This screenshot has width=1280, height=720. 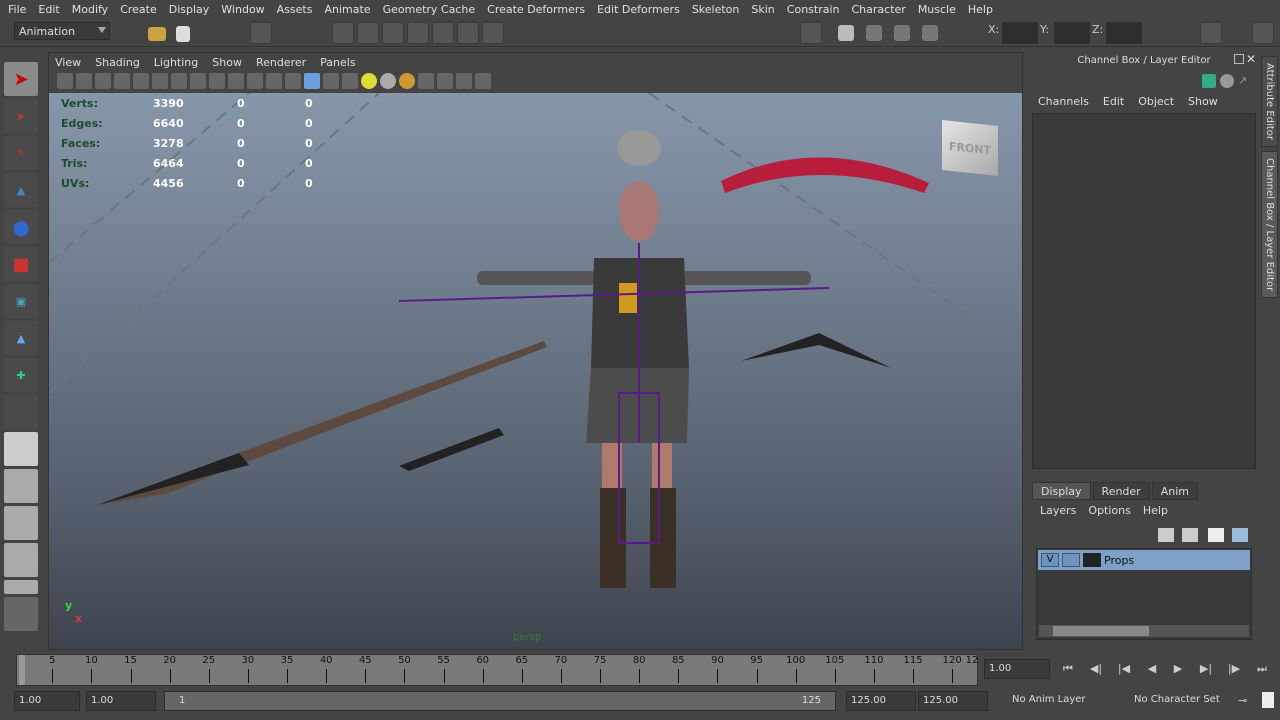 I want to click on new-layer-from-selected-icon, so click(x=1240, y=535).